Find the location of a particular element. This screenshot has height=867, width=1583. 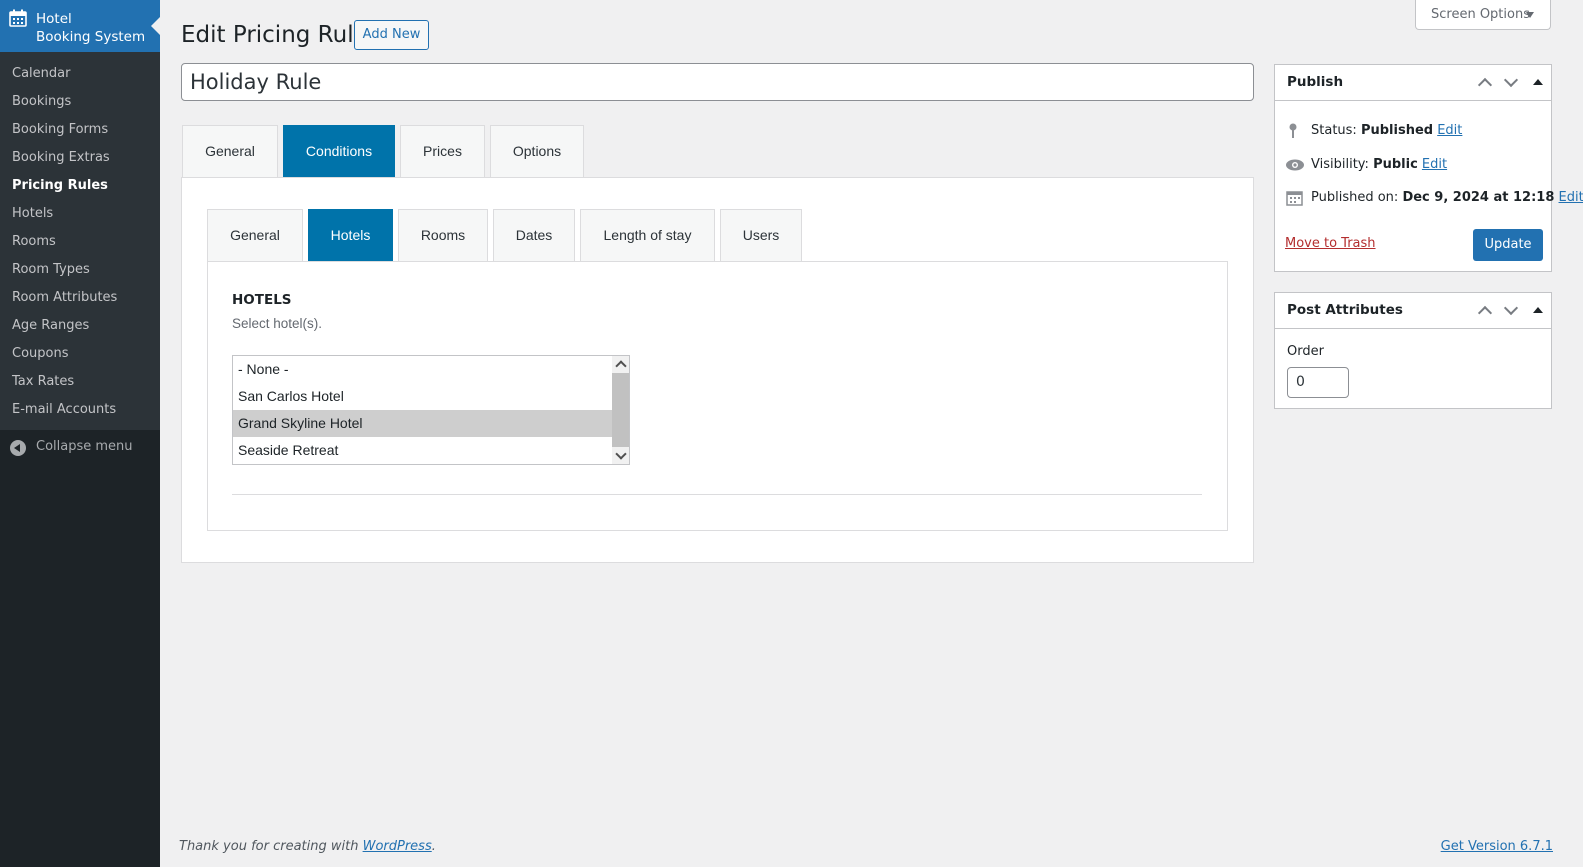

subtab-hotels: Hotels is located at coordinates (350, 235).